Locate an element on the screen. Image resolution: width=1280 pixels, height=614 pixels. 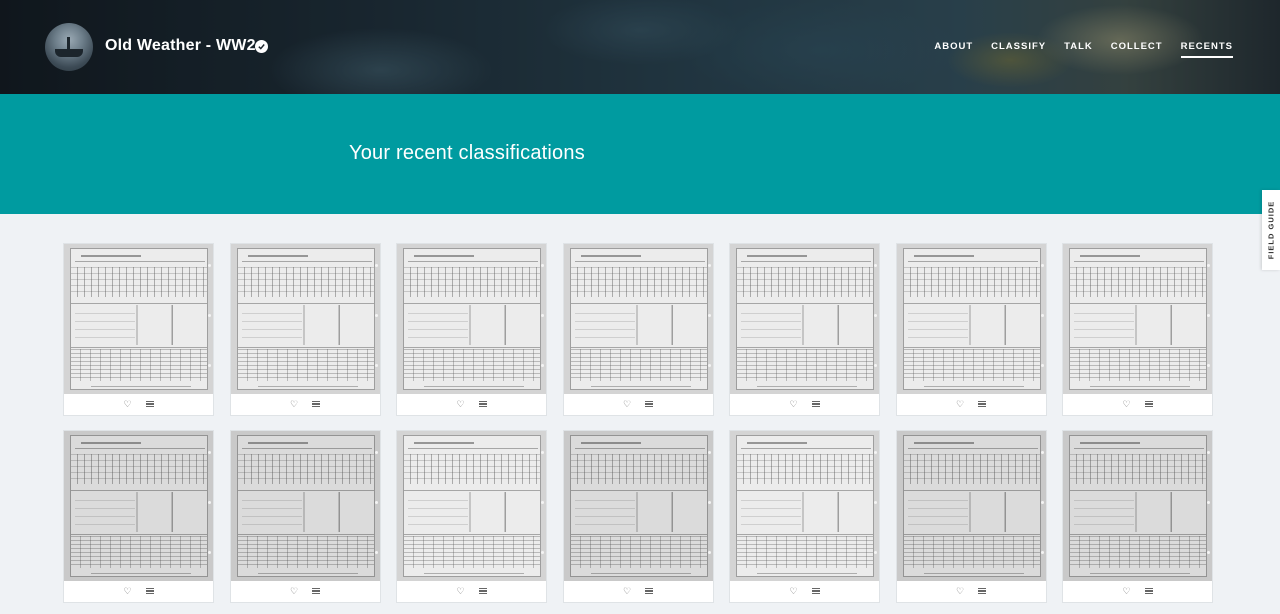
nav-link-classify: CLASSIFY is located at coordinates (1018, 49).